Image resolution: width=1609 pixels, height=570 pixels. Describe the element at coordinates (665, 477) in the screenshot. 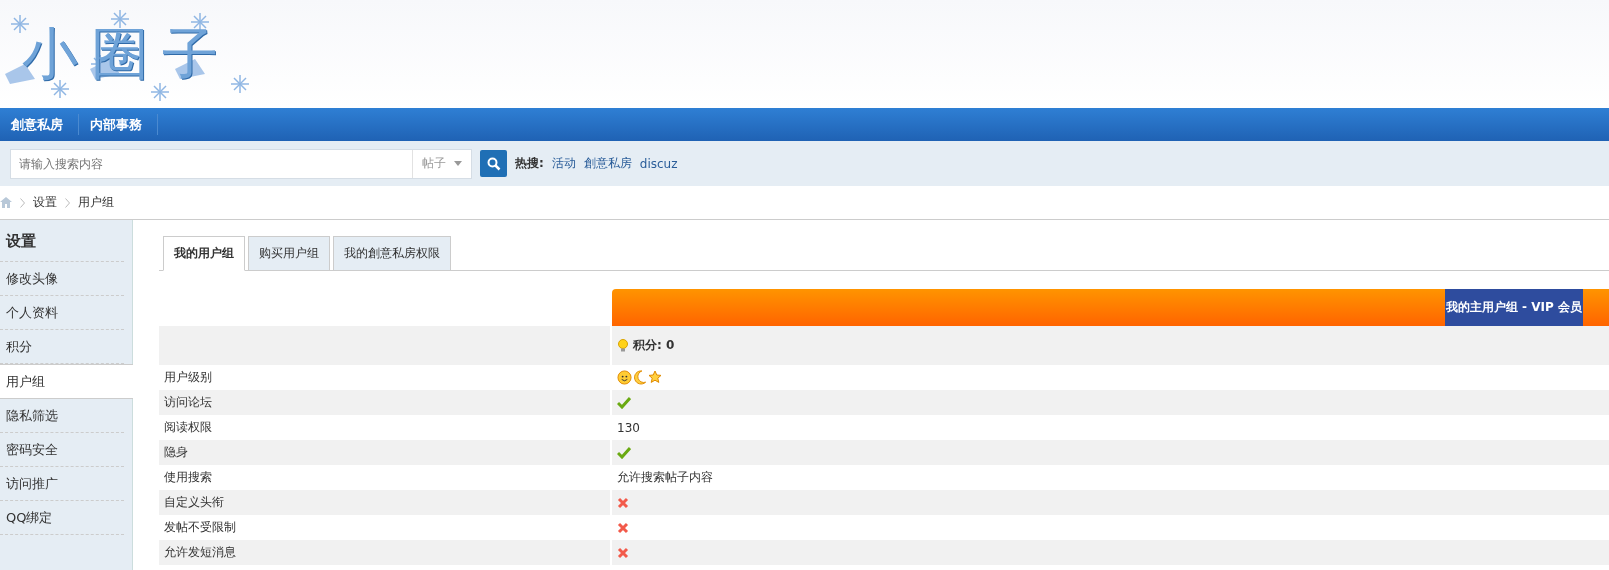

I see `cell-value: 允许搜索帖子内容` at that location.